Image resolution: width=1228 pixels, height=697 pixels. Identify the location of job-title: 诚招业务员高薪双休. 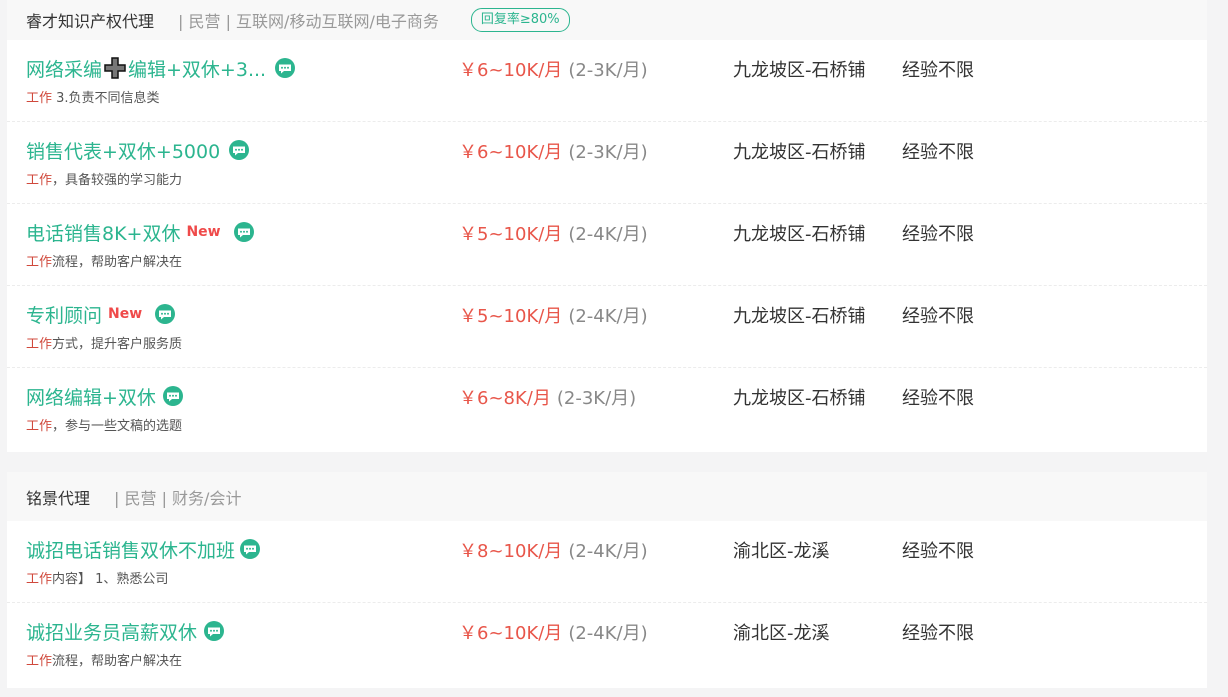
(111, 631).